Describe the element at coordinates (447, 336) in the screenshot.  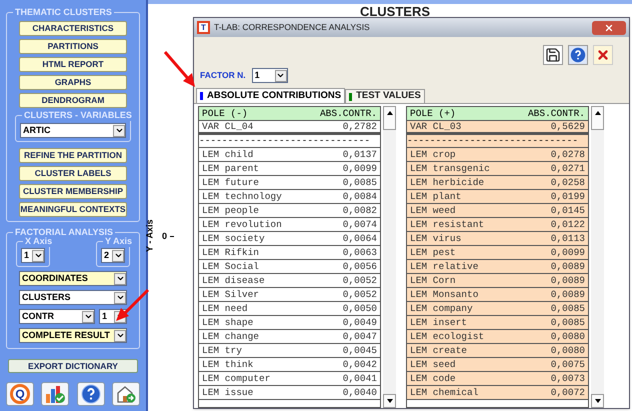
I see `table-cell: LEM ecologist` at that location.